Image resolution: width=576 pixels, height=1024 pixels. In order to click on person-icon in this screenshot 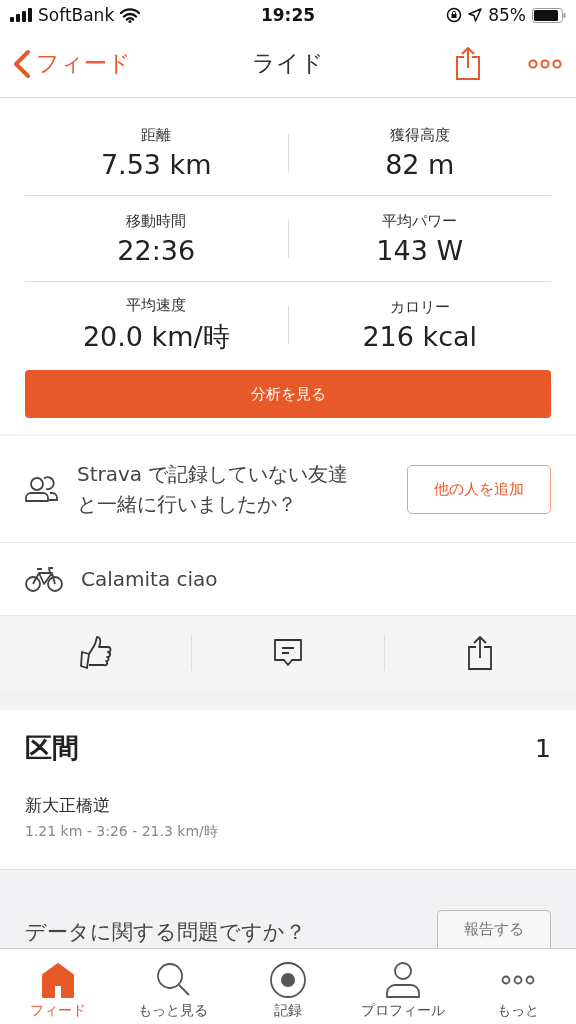, I will do `click(403, 980)`.